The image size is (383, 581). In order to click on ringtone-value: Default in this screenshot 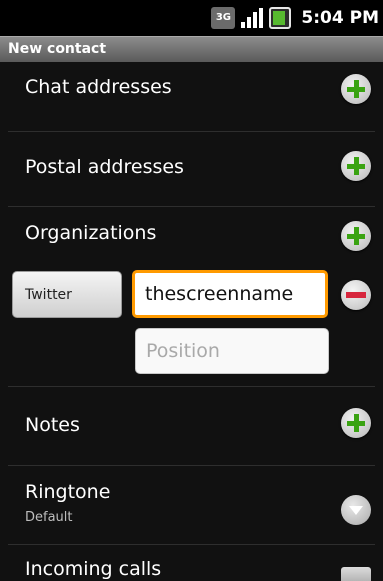, I will do `click(49, 517)`.